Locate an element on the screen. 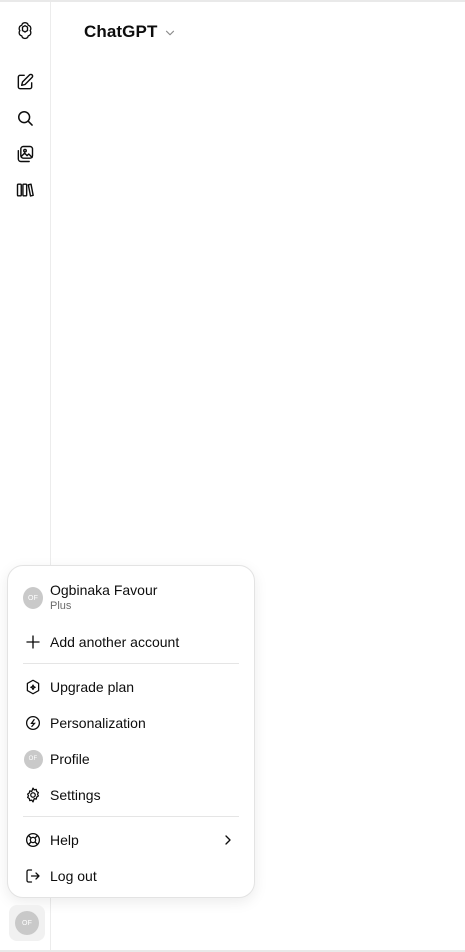  menu-item-upgrade-plan: Upgrade plan is located at coordinates (131, 687).